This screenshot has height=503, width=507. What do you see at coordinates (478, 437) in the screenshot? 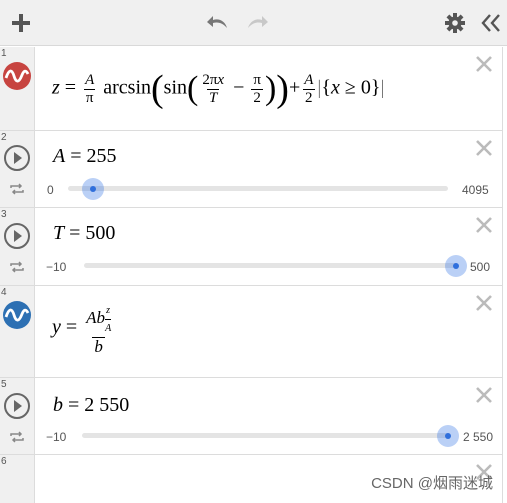
I see `slider-max-label: 2 550` at bounding box center [478, 437].